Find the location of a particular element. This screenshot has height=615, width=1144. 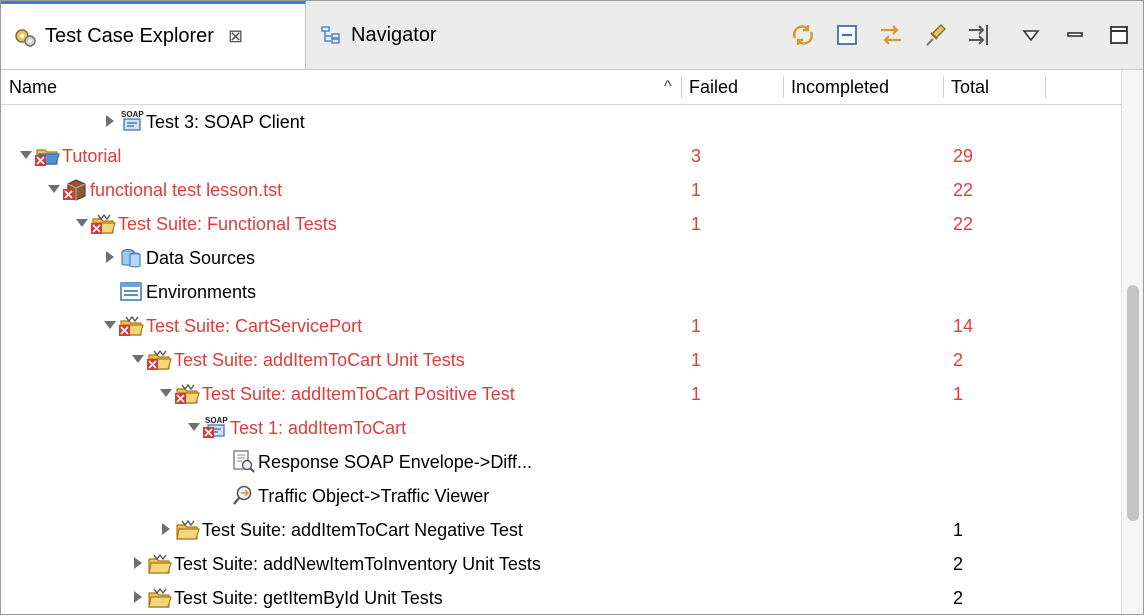

tab-label: Navigator is located at coordinates (394, 34).